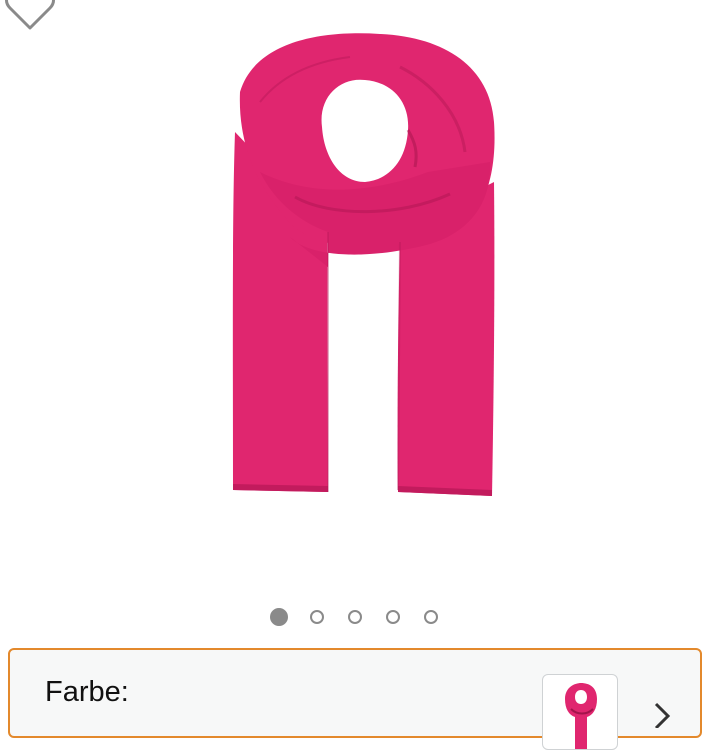 The width and height of the screenshot is (710, 750). What do you see at coordinates (30, 16) in the screenshot?
I see `wishlist-heart-icon` at bounding box center [30, 16].